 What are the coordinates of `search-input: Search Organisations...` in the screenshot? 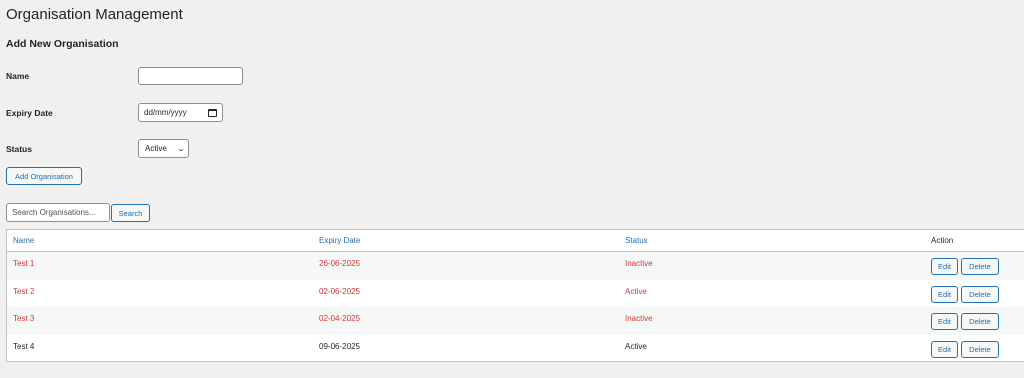 It's located at (58, 212).